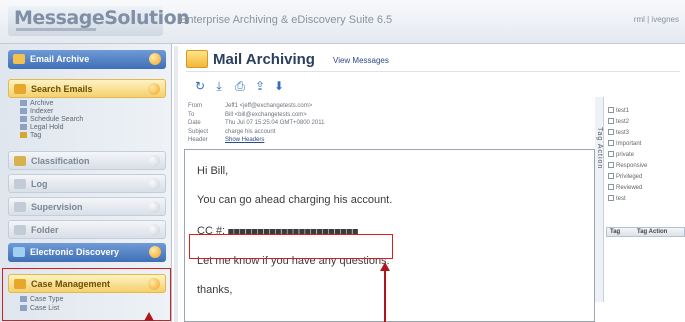 This screenshot has height=322, width=685. I want to click on subject-value: charge his account, so click(250, 131).